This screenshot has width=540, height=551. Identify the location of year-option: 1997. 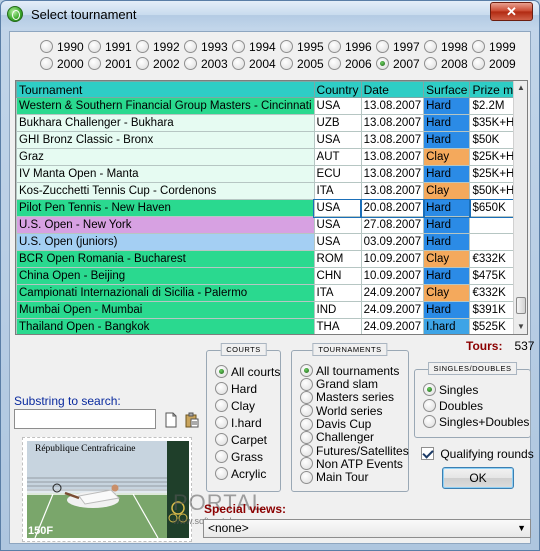
(398, 46).